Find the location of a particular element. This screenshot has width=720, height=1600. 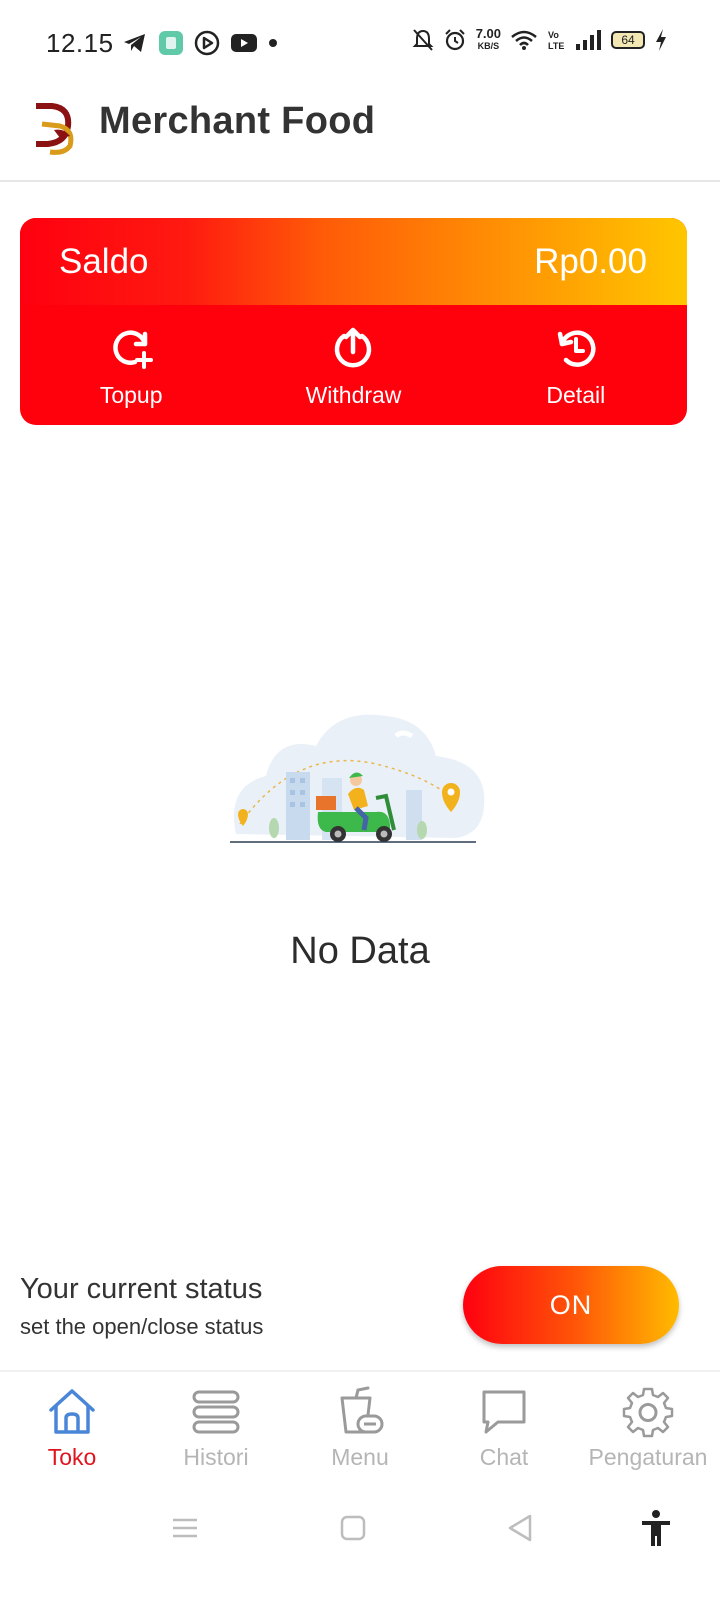

accessibility-icon is located at coordinates (656, 1528).